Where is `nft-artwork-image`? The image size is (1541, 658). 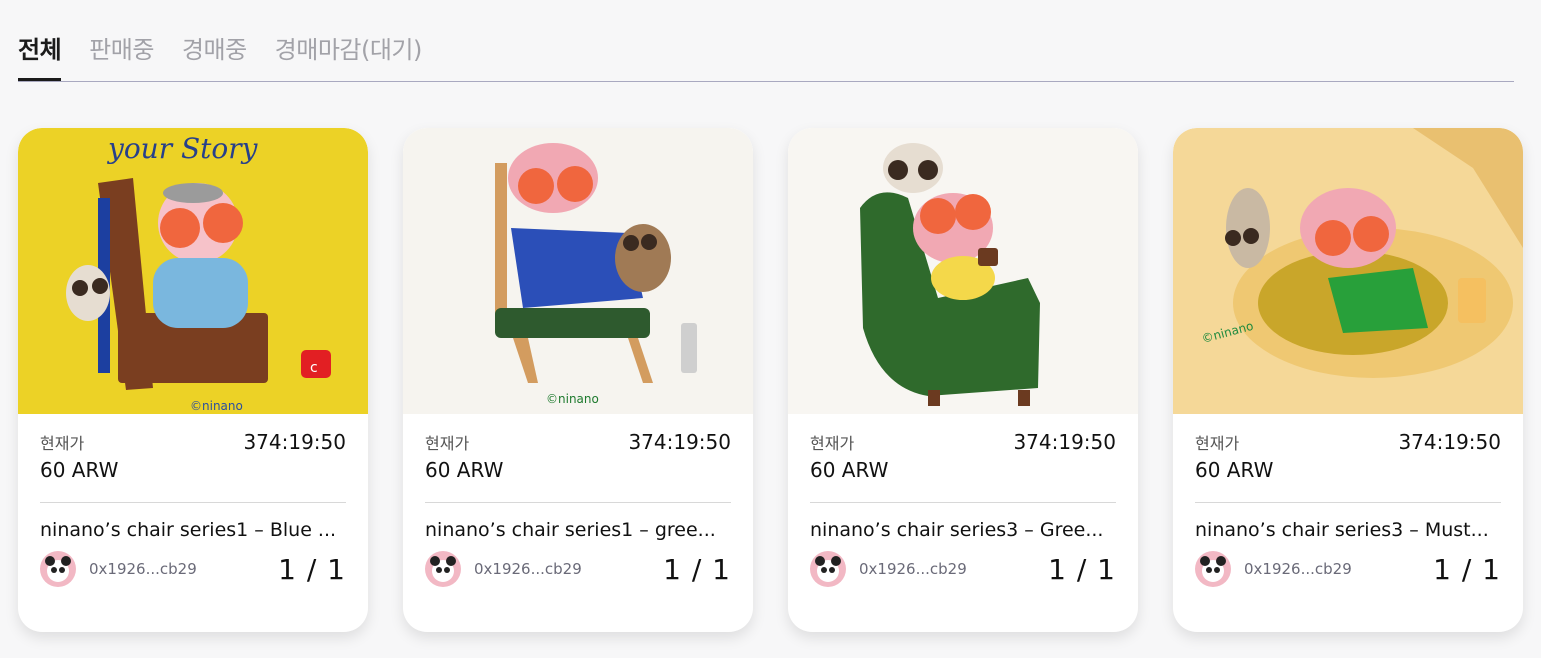
nft-artwork-image is located at coordinates (963, 271).